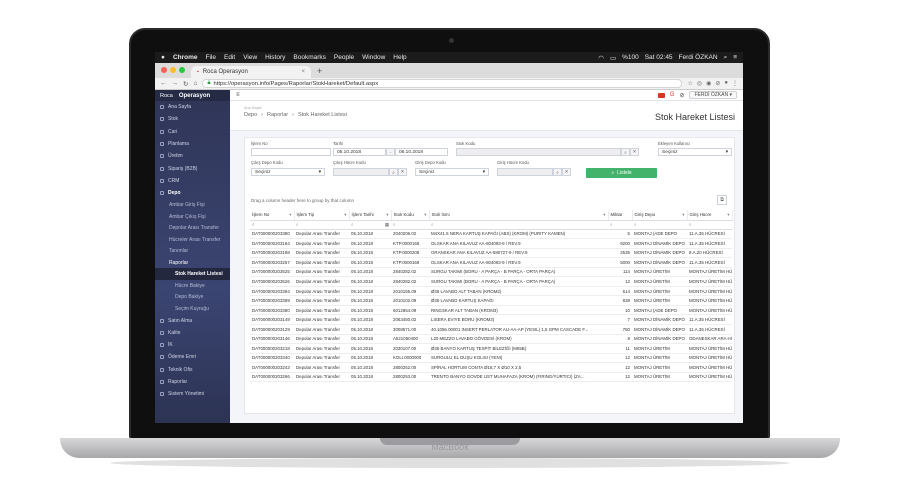 The image size is (900, 491). Describe the element at coordinates (699, 83) in the screenshot. I see `extension-icon: ◎` at that location.